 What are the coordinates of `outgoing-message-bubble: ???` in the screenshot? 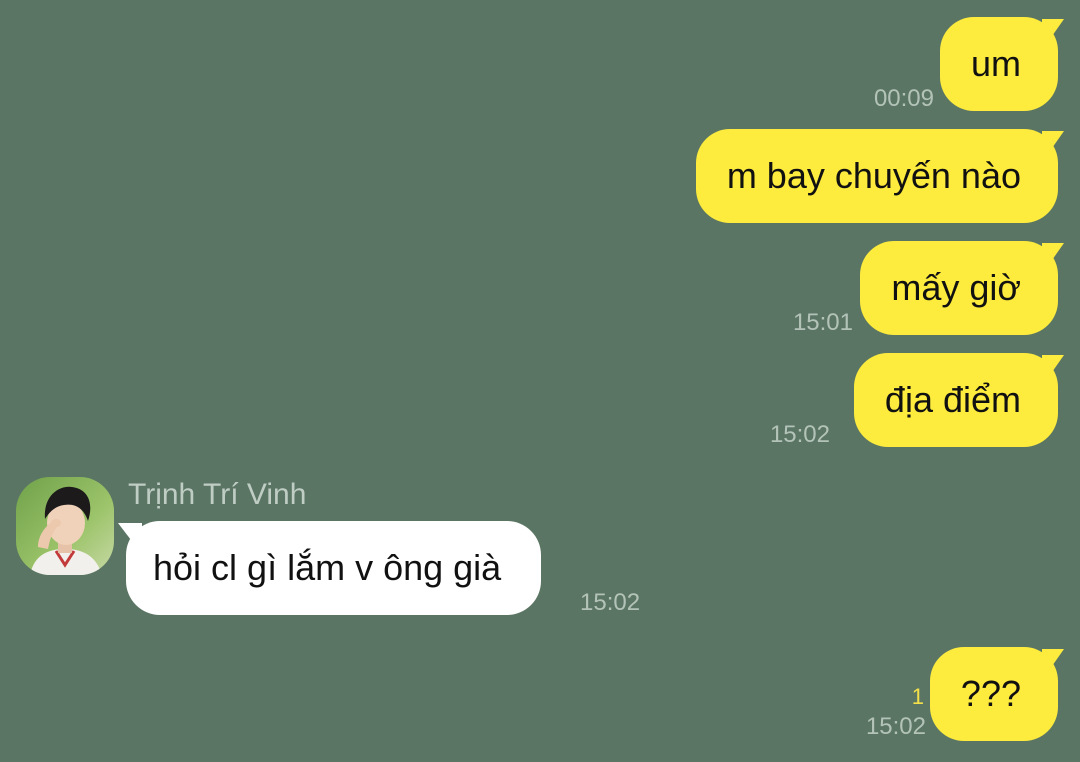 It's located at (993, 694).